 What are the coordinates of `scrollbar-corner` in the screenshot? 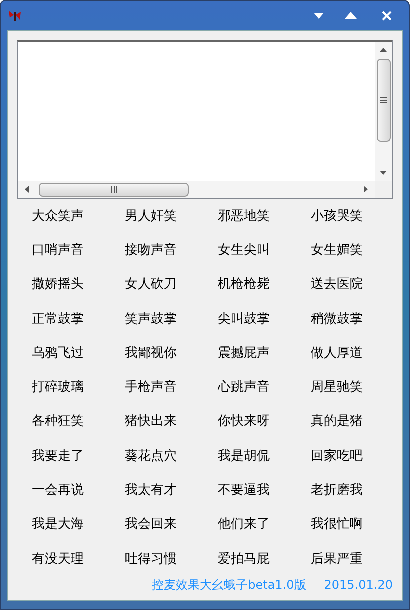 It's located at (383, 189).